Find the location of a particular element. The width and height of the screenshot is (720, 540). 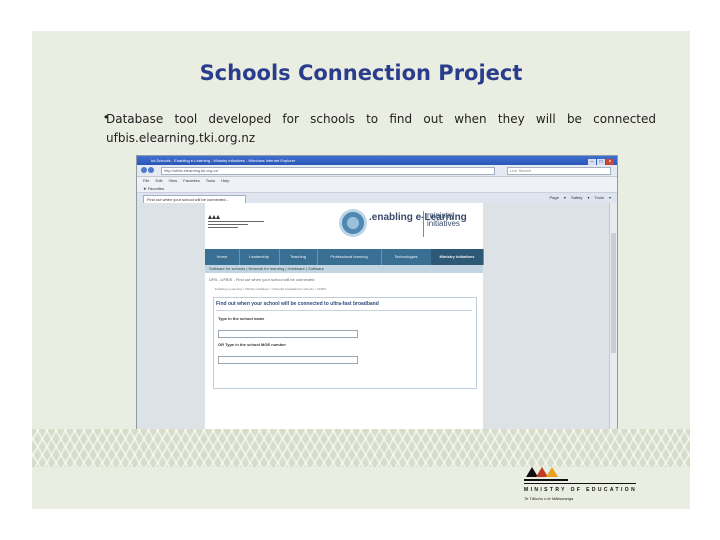

back-icon is located at coordinates (144, 170).